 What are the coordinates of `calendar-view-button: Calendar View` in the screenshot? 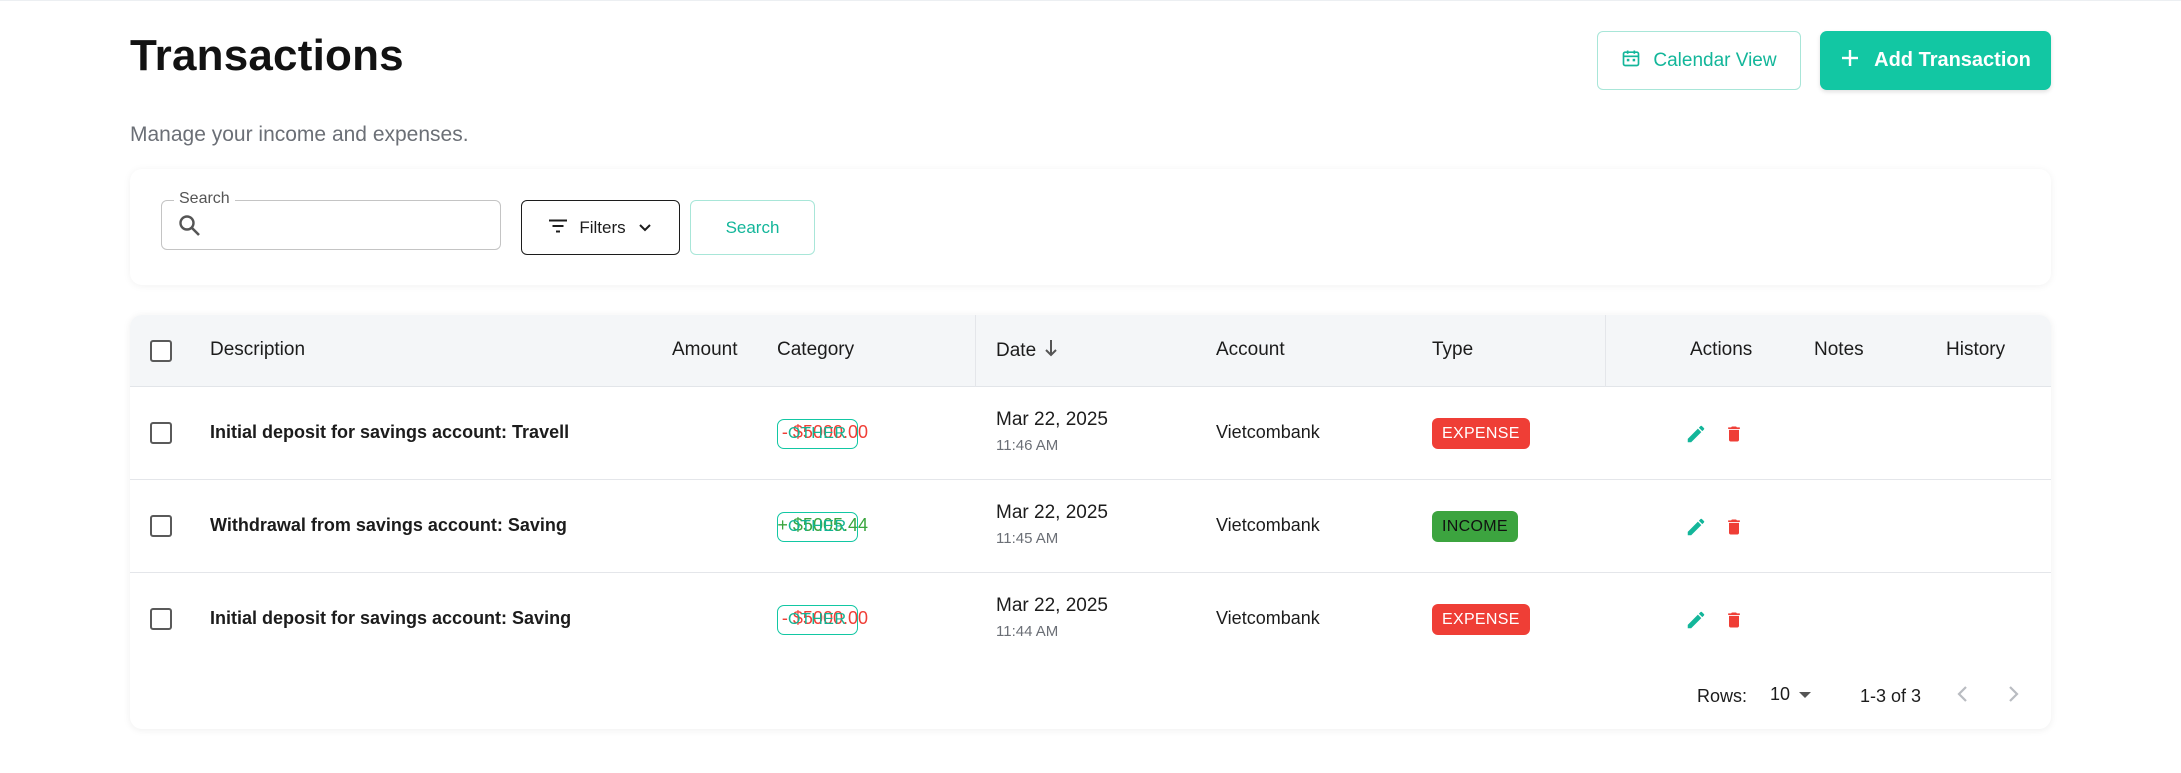 It's located at (1699, 60).